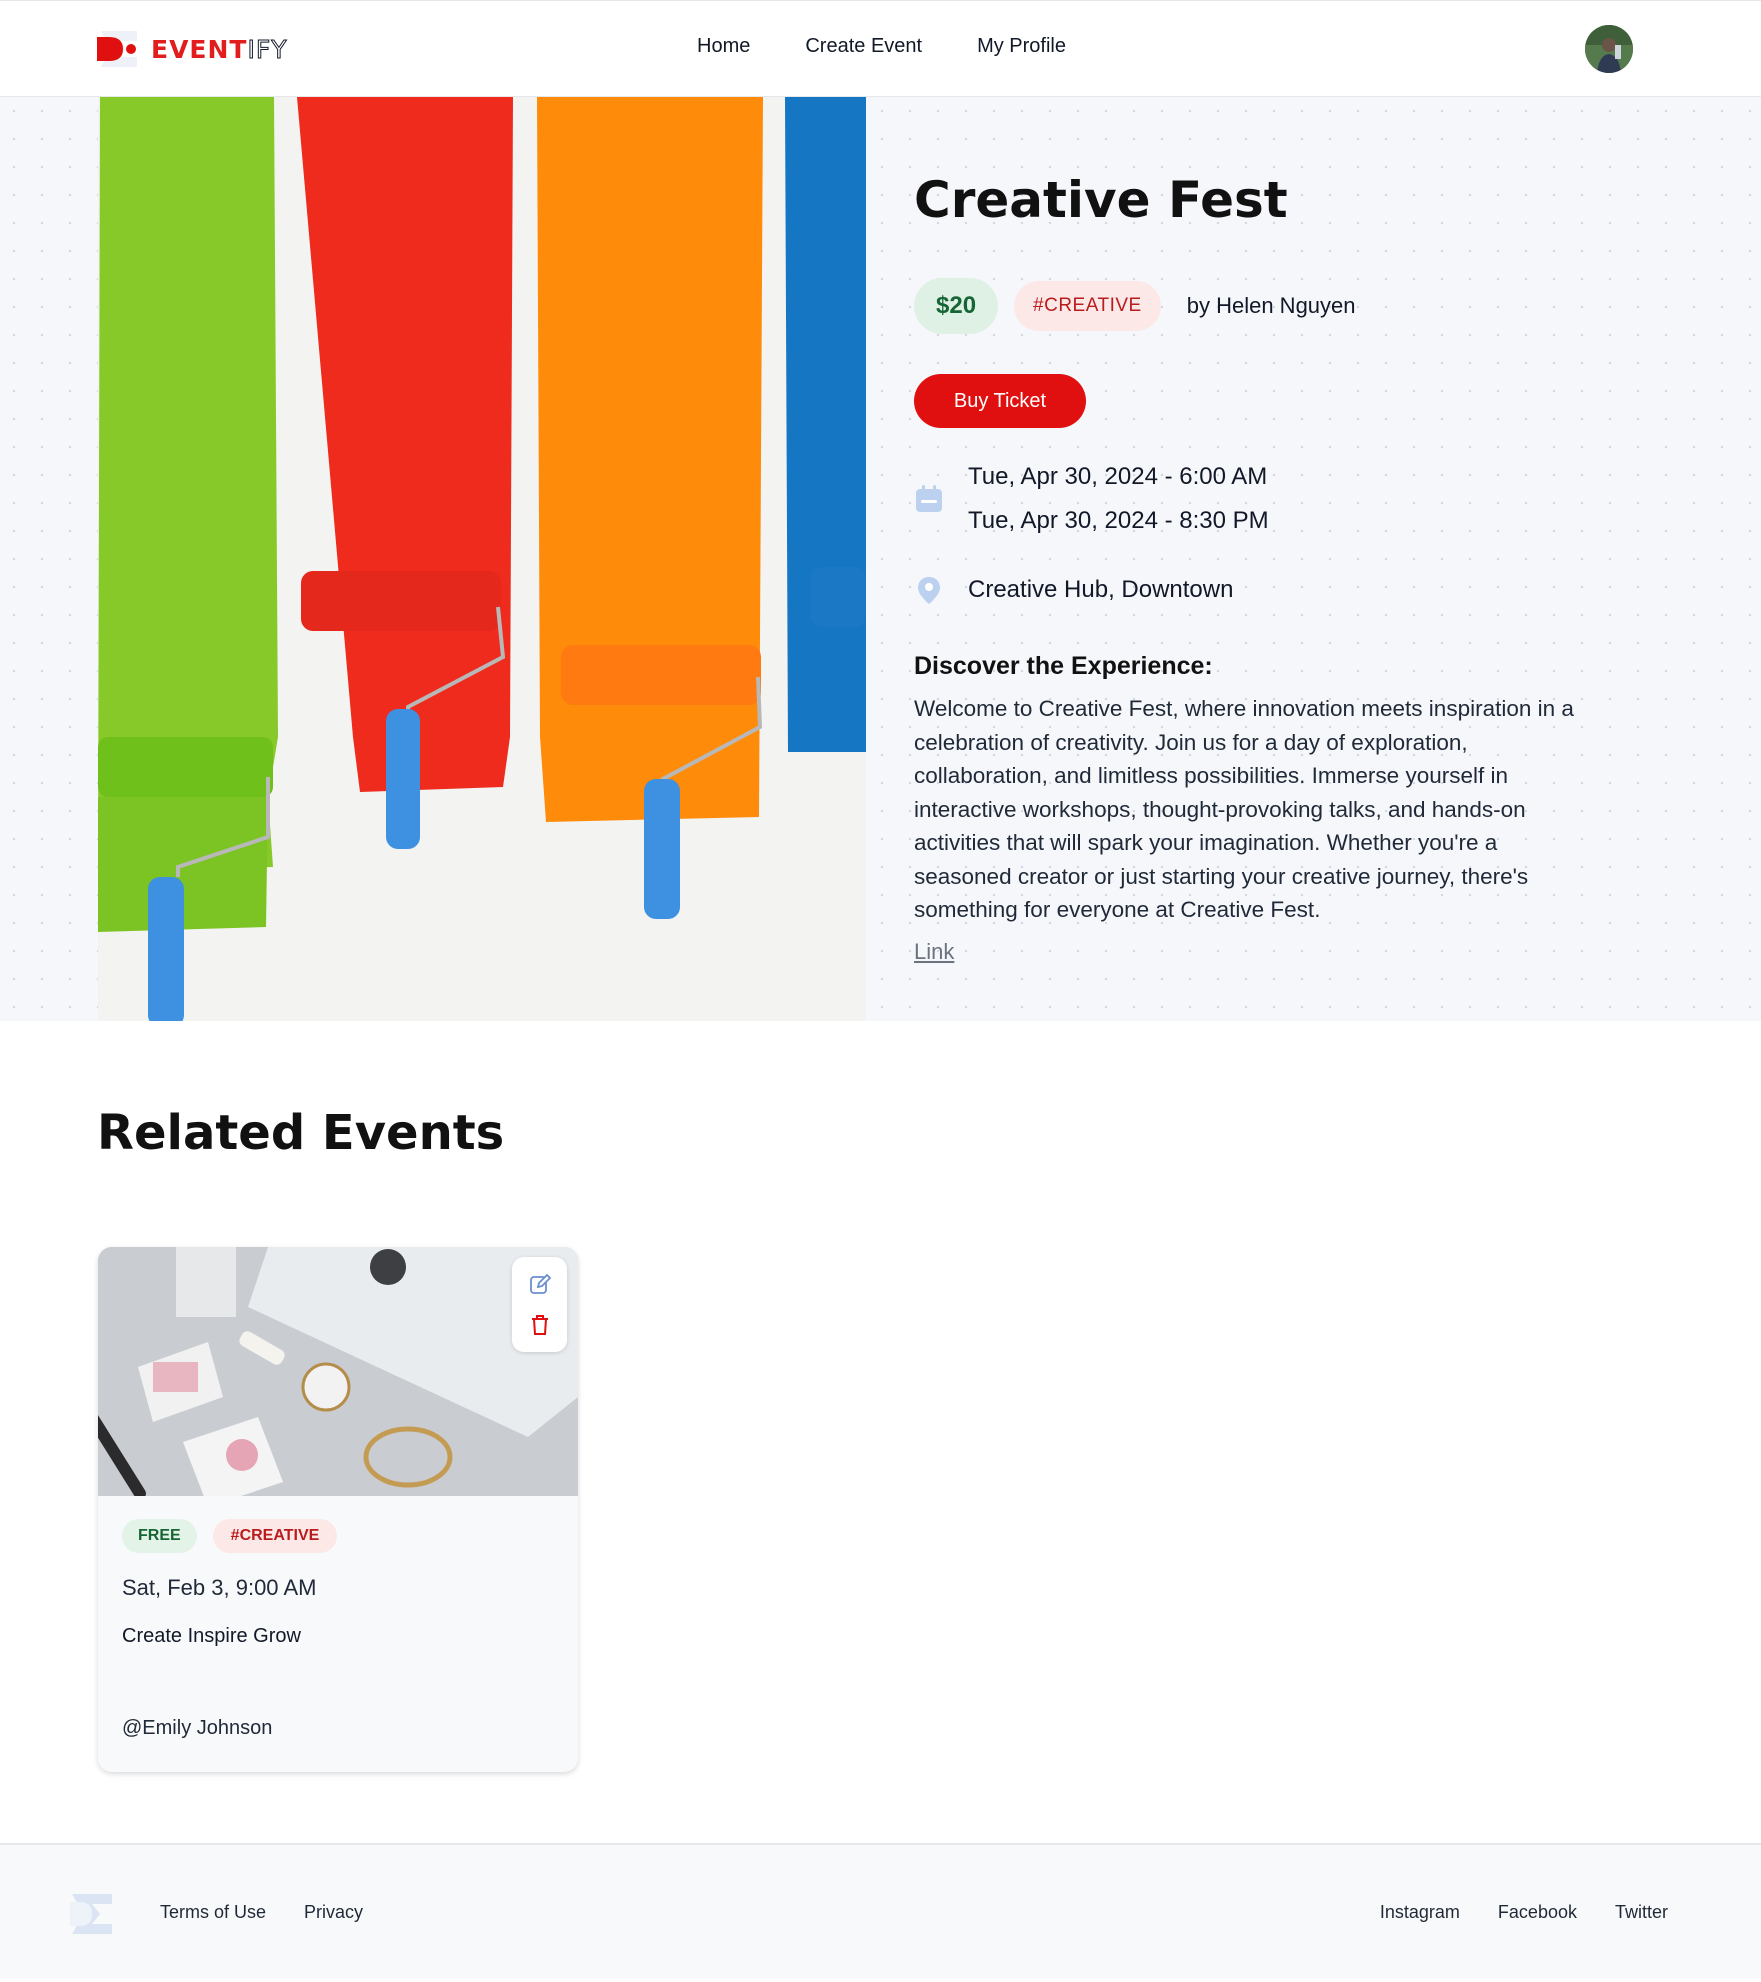  What do you see at coordinates (275, 1536) in the screenshot?
I see `card-category-tag: #CREATIVE` at bounding box center [275, 1536].